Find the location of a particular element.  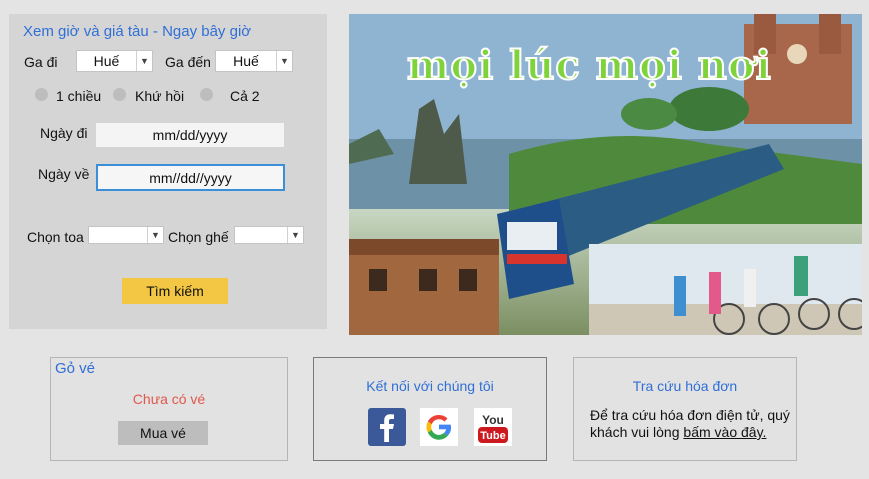

to-station-label: Ga đến is located at coordinates (188, 62).